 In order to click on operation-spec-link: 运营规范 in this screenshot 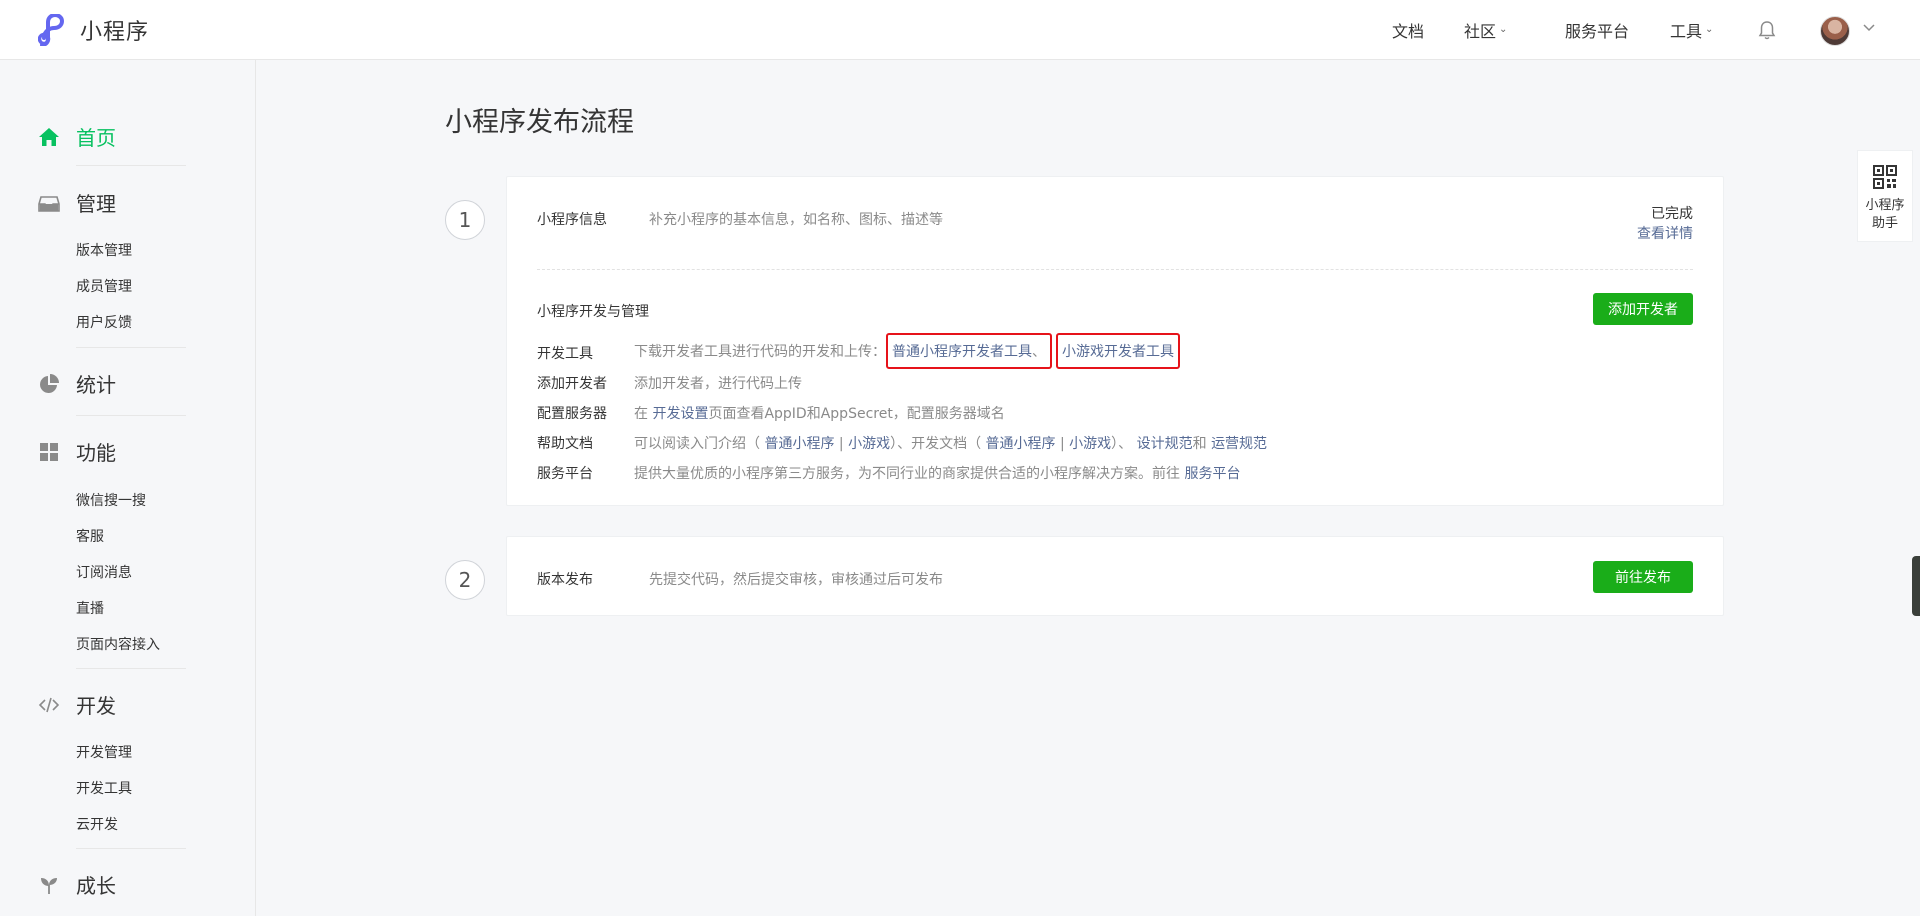, I will do `click(1239, 444)`.